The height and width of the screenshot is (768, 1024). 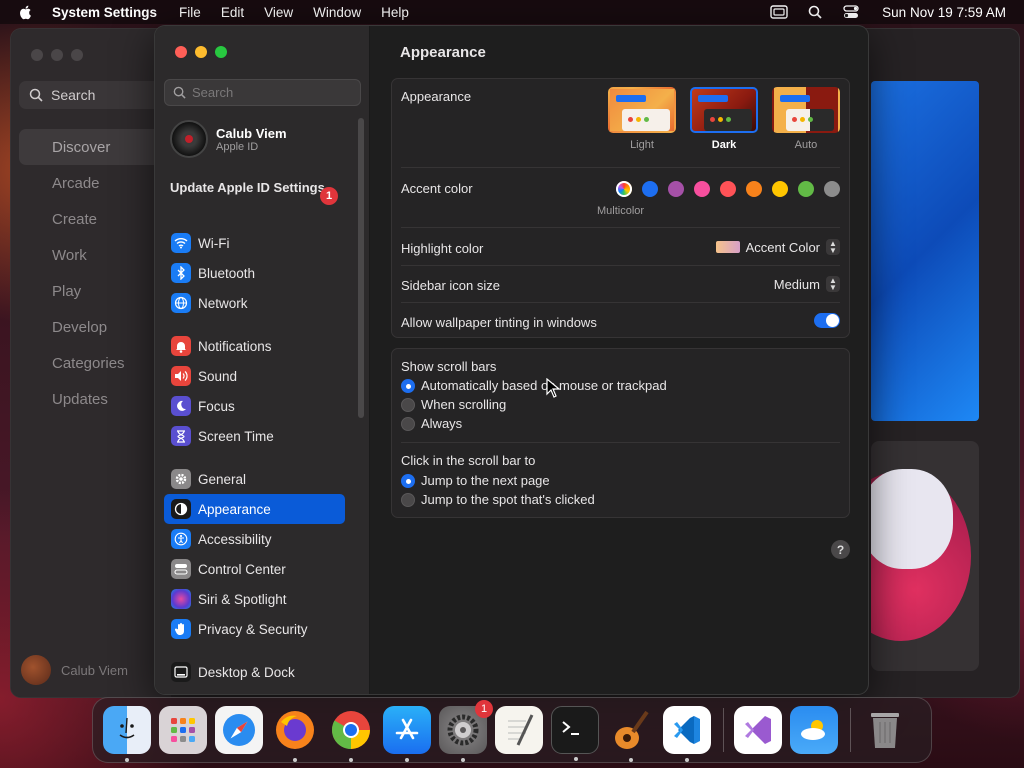 I want to click on accent-purple-swatch, so click(x=676, y=189).